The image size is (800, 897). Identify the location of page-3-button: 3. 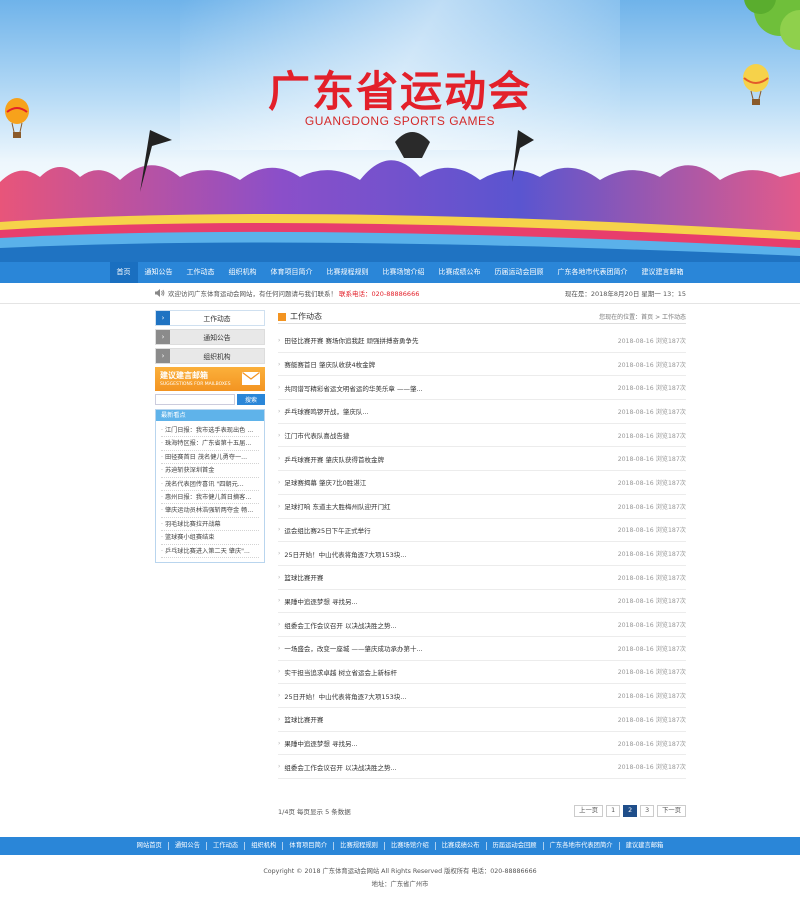
(647, 811).